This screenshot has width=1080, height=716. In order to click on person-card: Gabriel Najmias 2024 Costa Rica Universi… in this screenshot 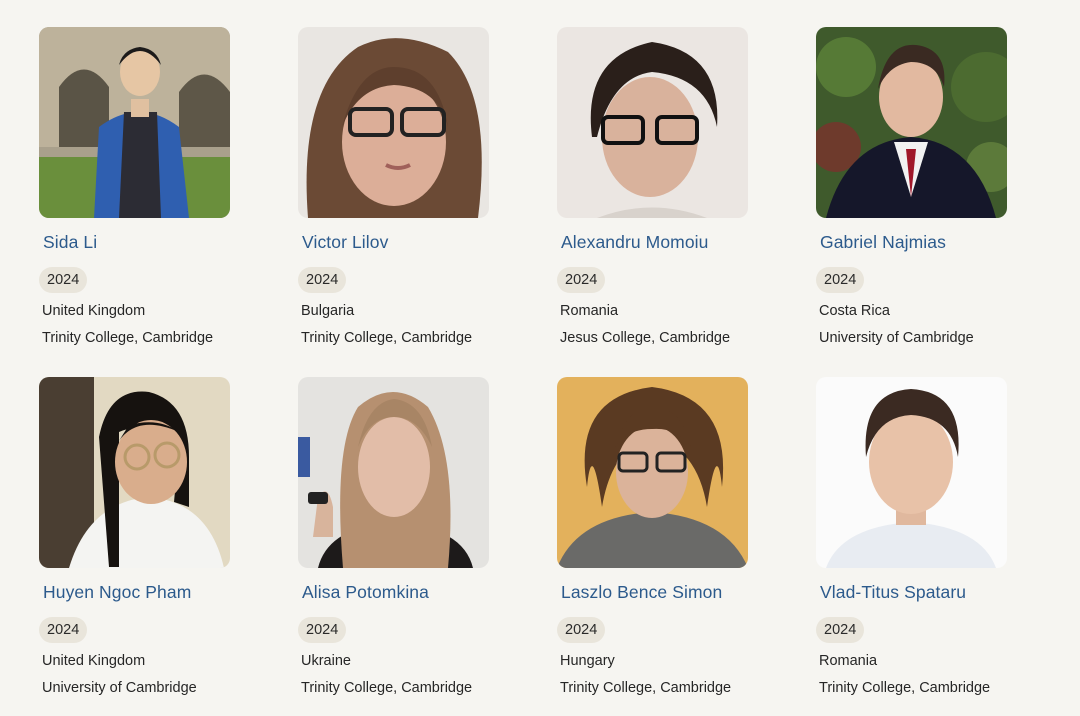, I will do `click(916, 187)`.